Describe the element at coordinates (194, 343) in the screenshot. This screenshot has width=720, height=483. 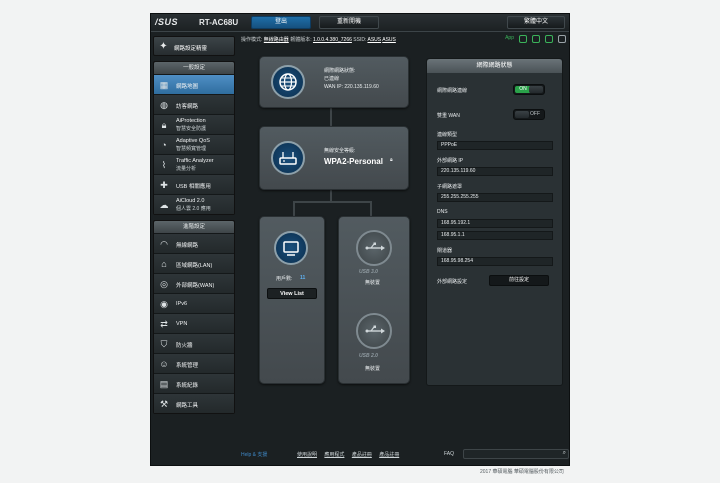
I see `sidebar-item-firewall: ⛉ 防火牆` at that location.